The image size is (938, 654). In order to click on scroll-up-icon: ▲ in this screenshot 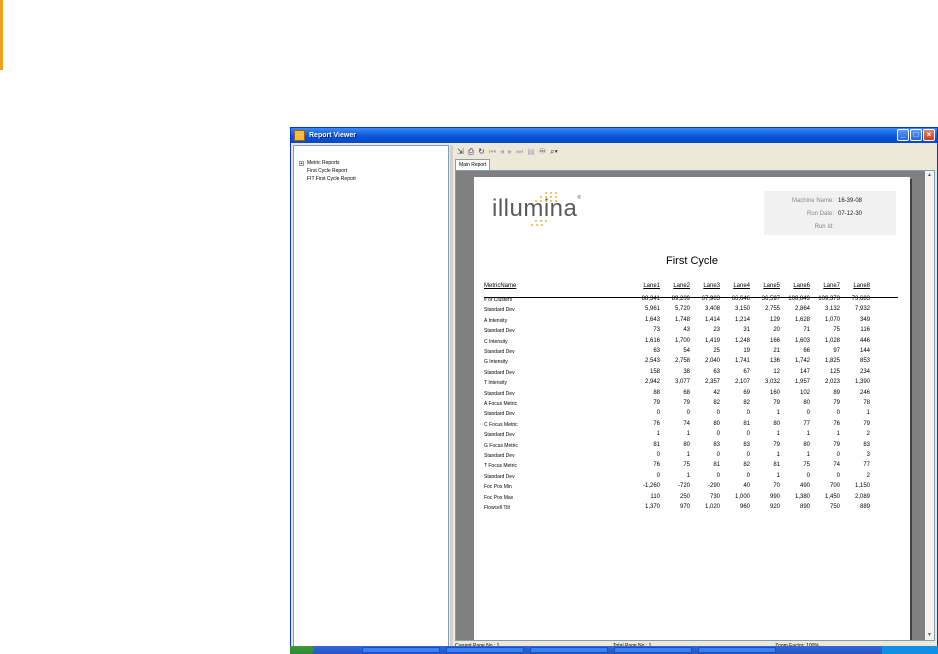, I will do `click(929, 175)`.